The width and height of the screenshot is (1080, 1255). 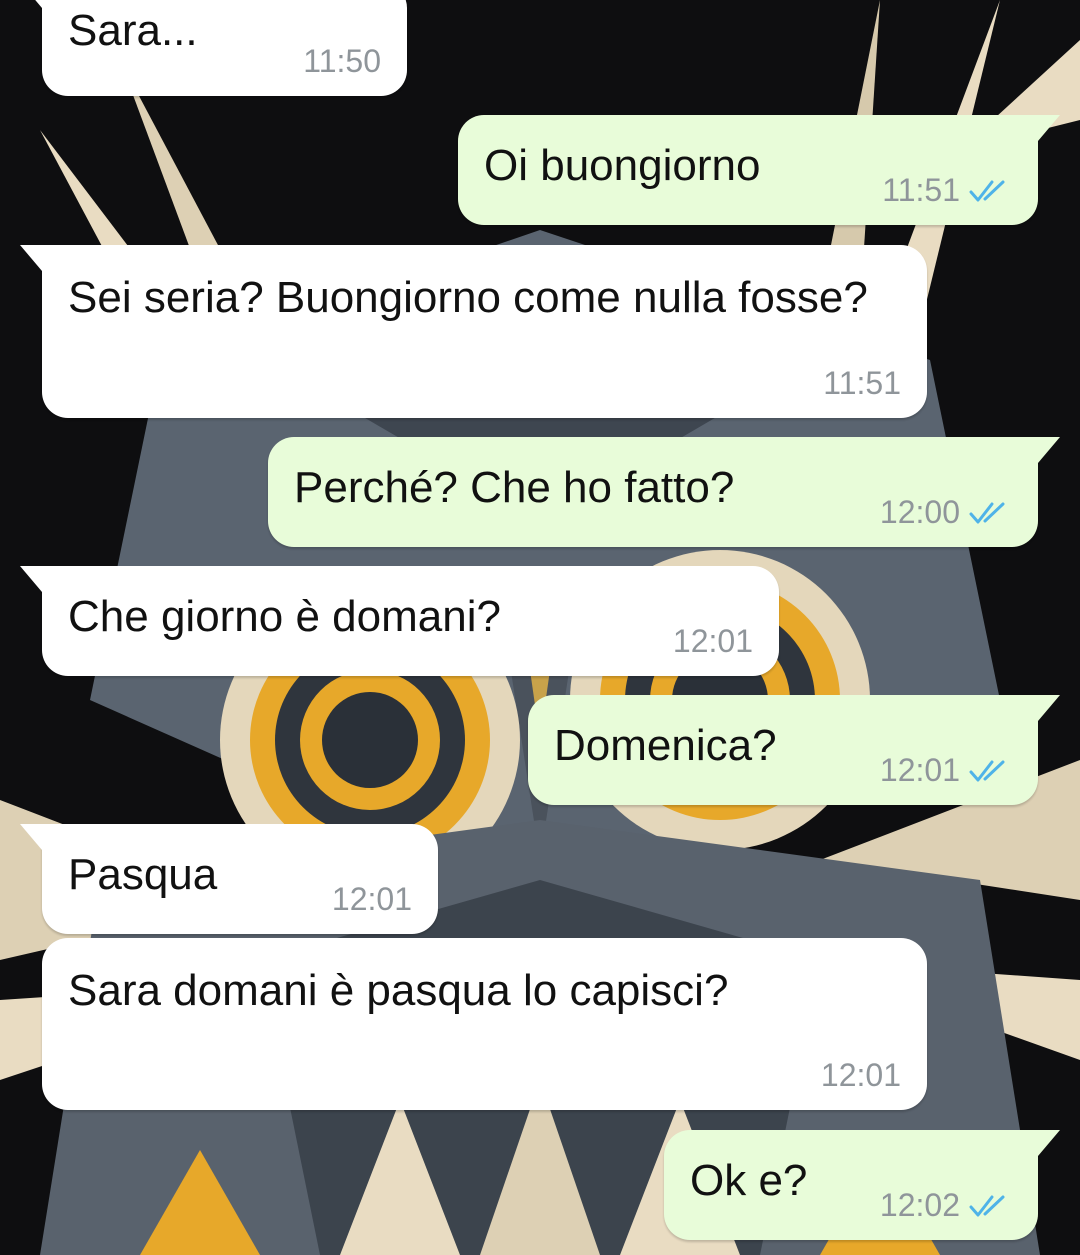 I want to click on message-time: 12:00, so click(x=919, y=512).